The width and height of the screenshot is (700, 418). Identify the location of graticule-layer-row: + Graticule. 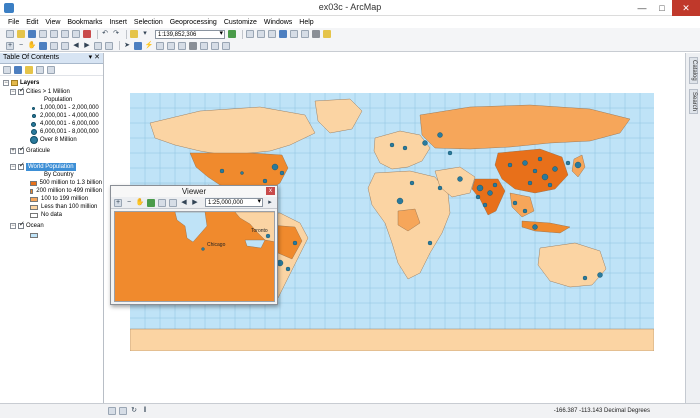
(30, 150).